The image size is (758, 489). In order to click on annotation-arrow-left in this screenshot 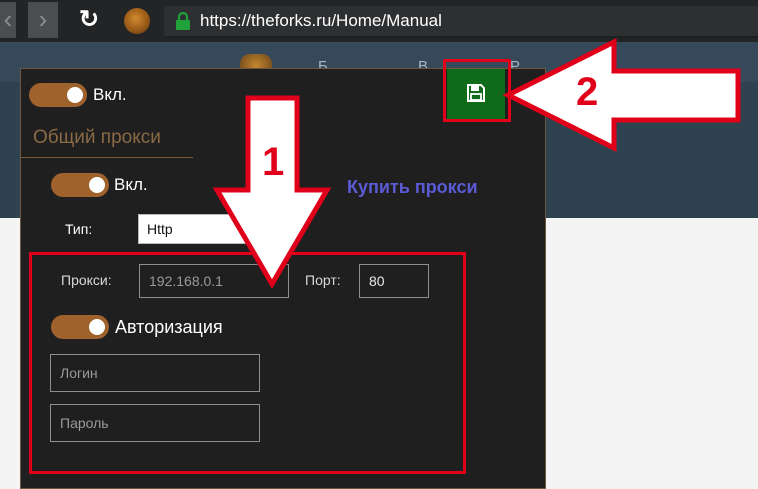, I will do `click(621, 95)`.